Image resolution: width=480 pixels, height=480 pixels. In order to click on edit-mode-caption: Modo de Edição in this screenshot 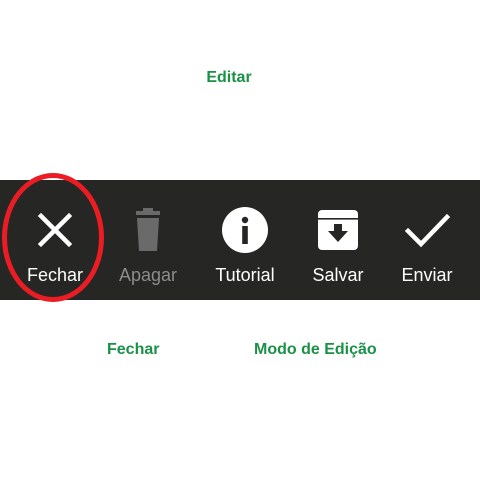, I will do `click(315, 349)`.